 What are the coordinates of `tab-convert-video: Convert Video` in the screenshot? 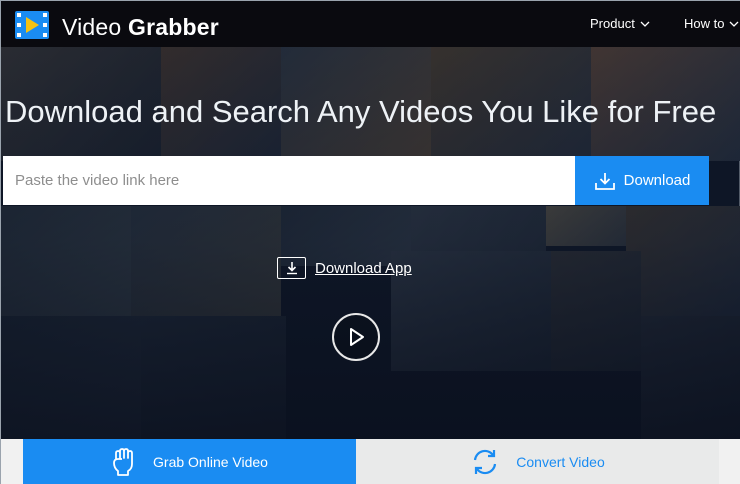 It's located at (537, 461).